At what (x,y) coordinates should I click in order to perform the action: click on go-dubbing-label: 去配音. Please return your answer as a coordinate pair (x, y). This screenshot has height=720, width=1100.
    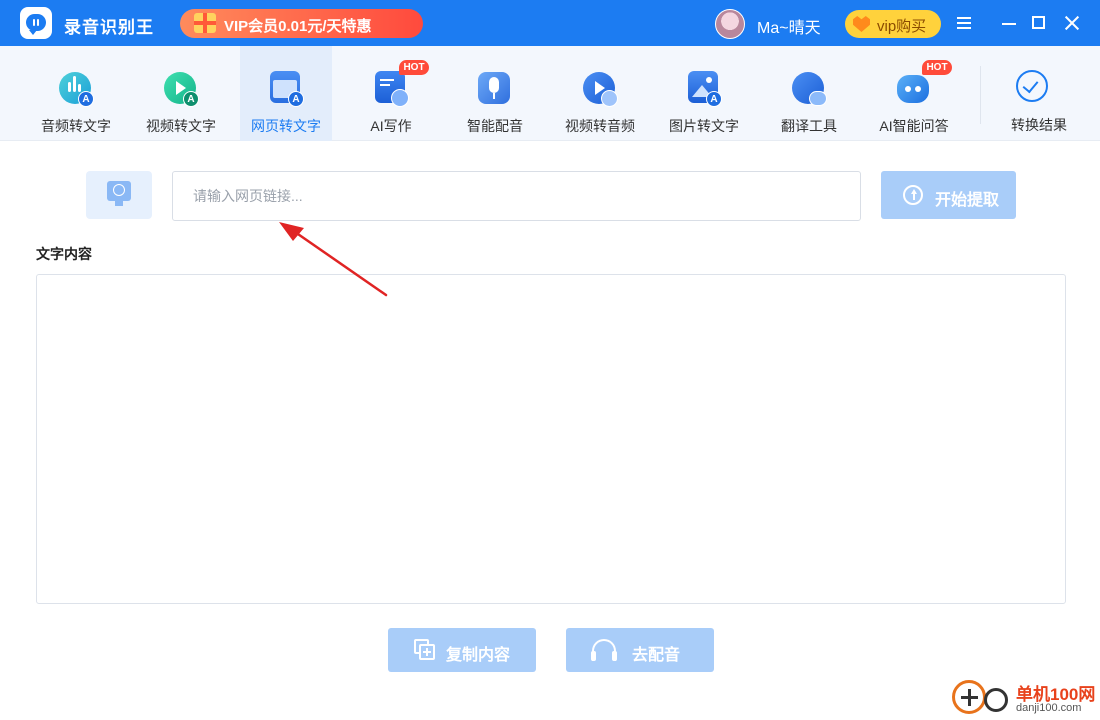
    Looking at the image, I should click on (656, 655).